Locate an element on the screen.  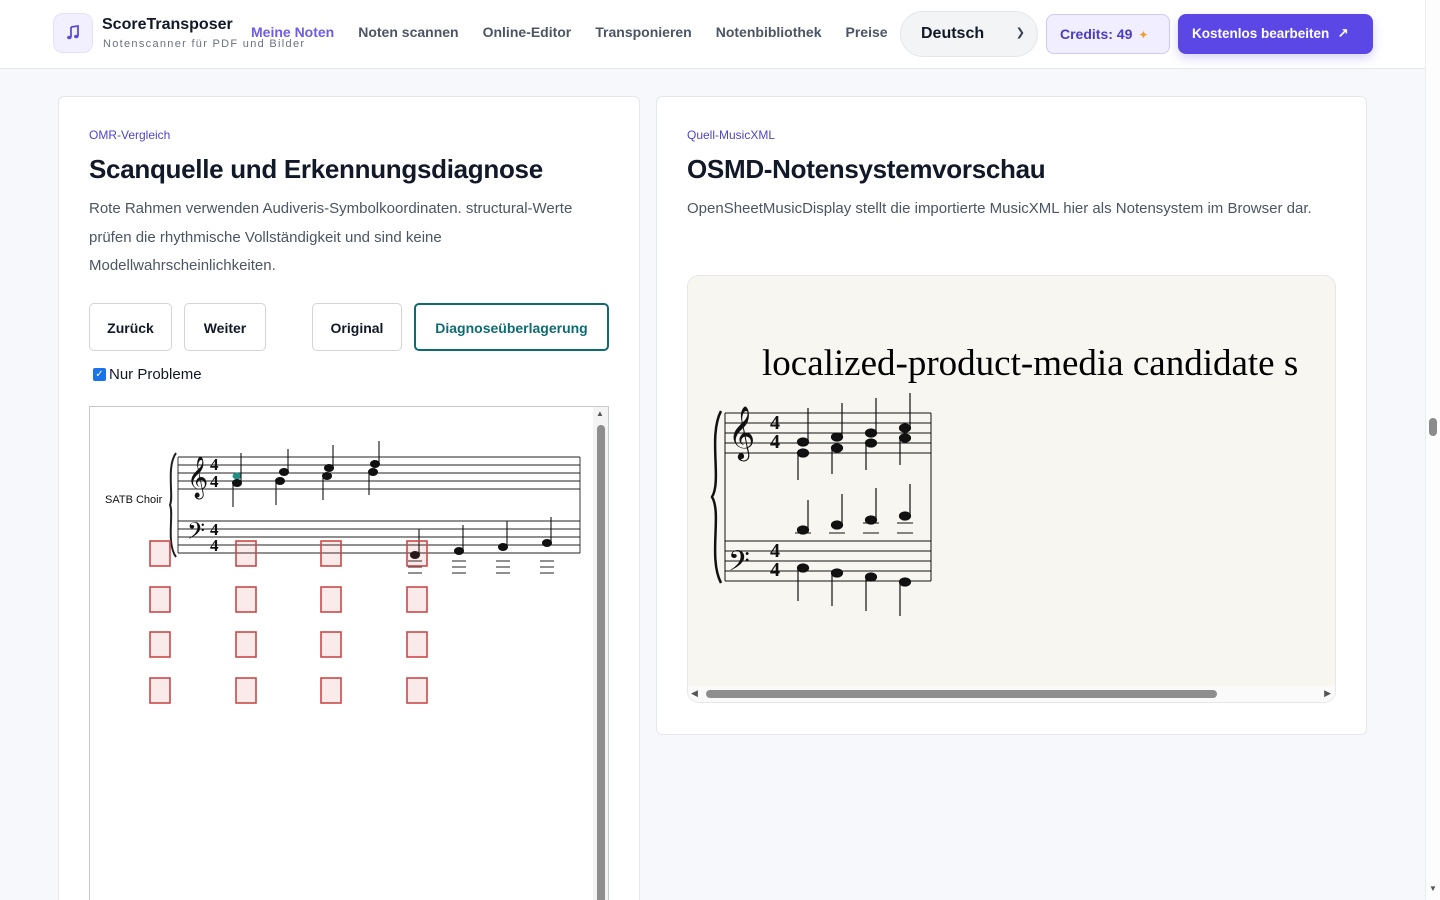
language-select-value: Deutsch is located at coordinates (953, 33).